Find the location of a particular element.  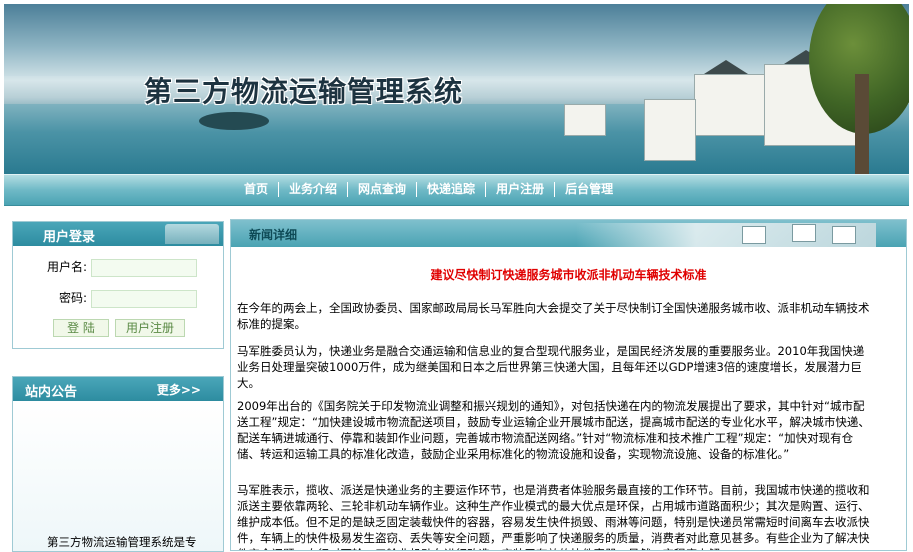

news-panel-header: 新闻详细 is located at coordinates (568, 233).